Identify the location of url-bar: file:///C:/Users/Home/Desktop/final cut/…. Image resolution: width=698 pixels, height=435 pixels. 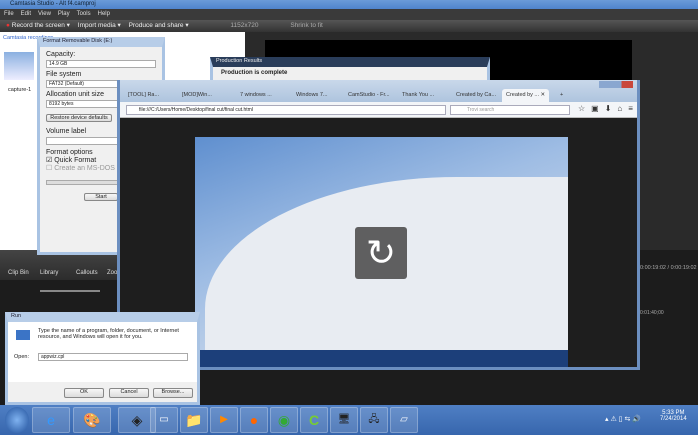
(286, 110).